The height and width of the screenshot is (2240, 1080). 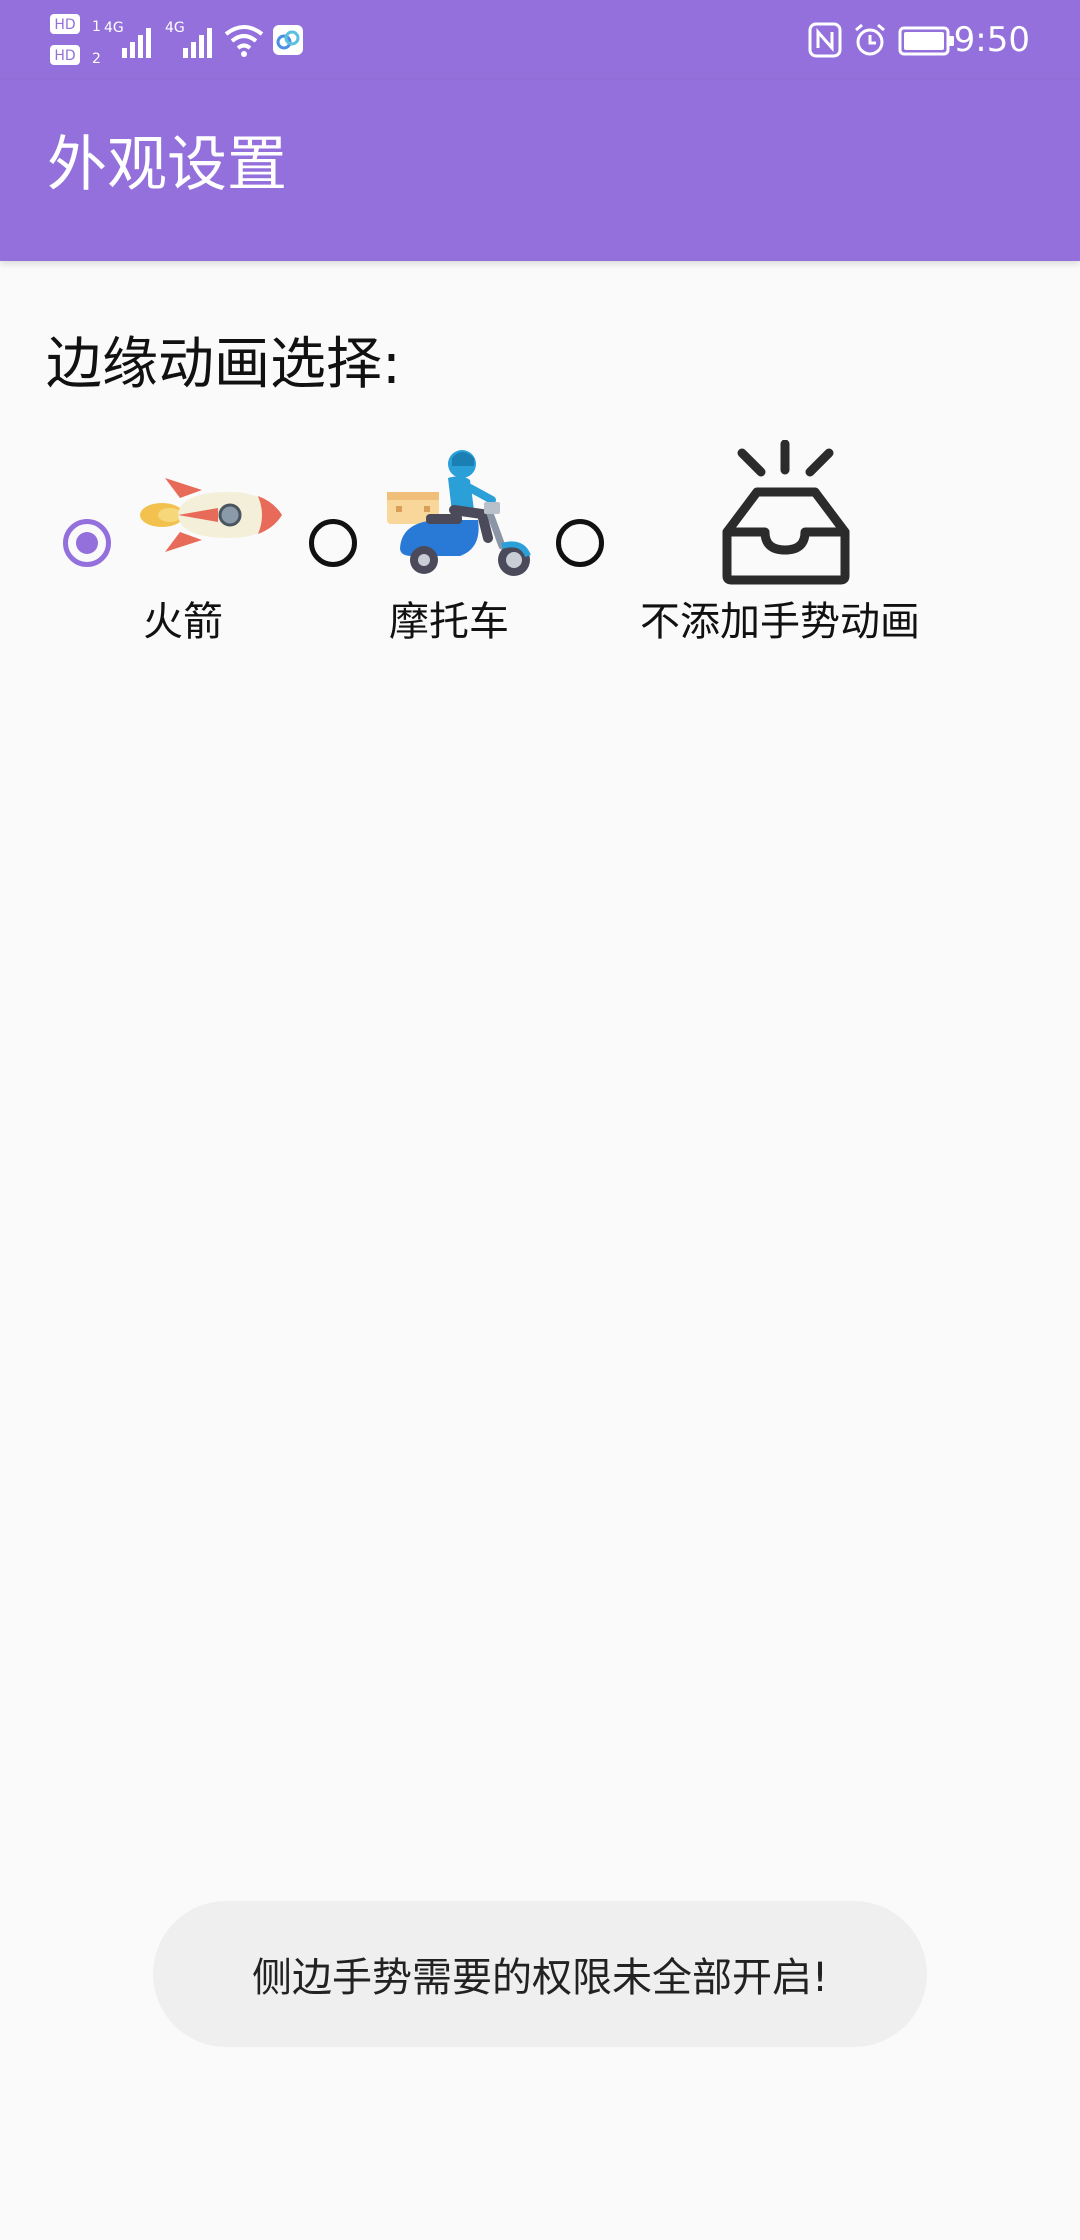 What do you see at coordinates (183, 622) in the screenshot?
I see `option-label-rocket: 火箭` at bounding box center [183, 622].